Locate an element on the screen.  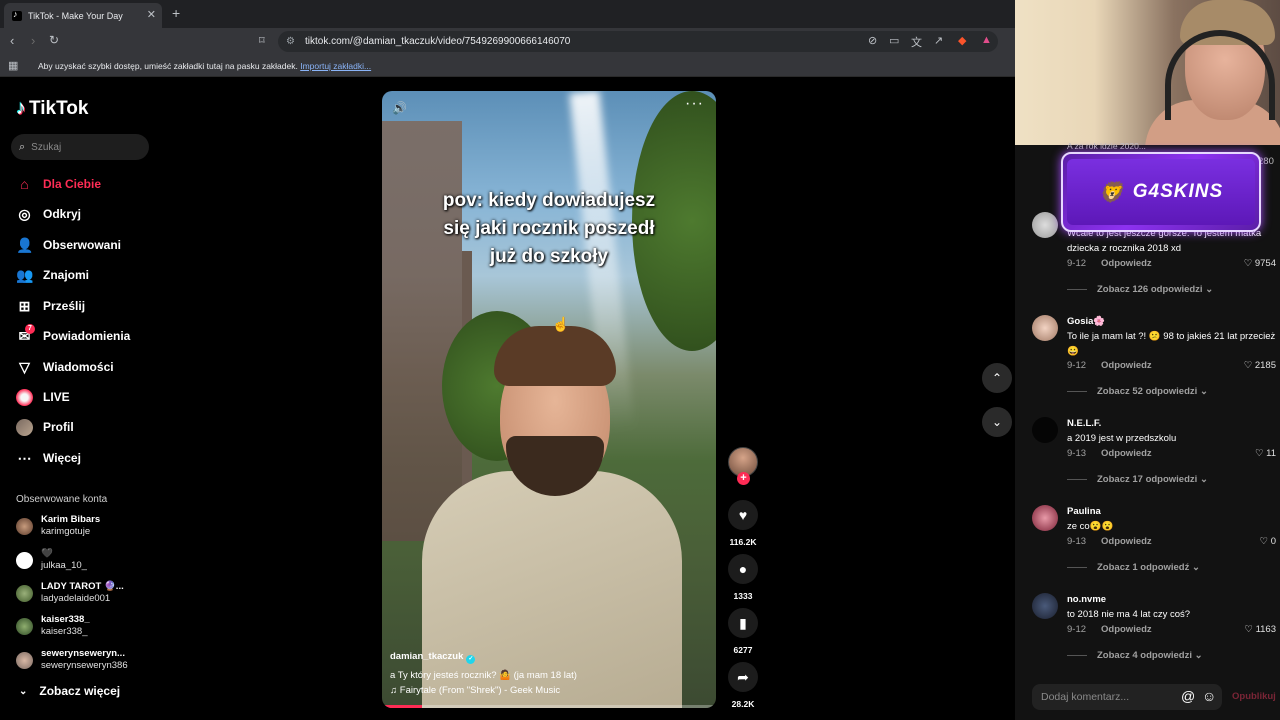
like-button: ♥ is located at coordinates (743, 515).